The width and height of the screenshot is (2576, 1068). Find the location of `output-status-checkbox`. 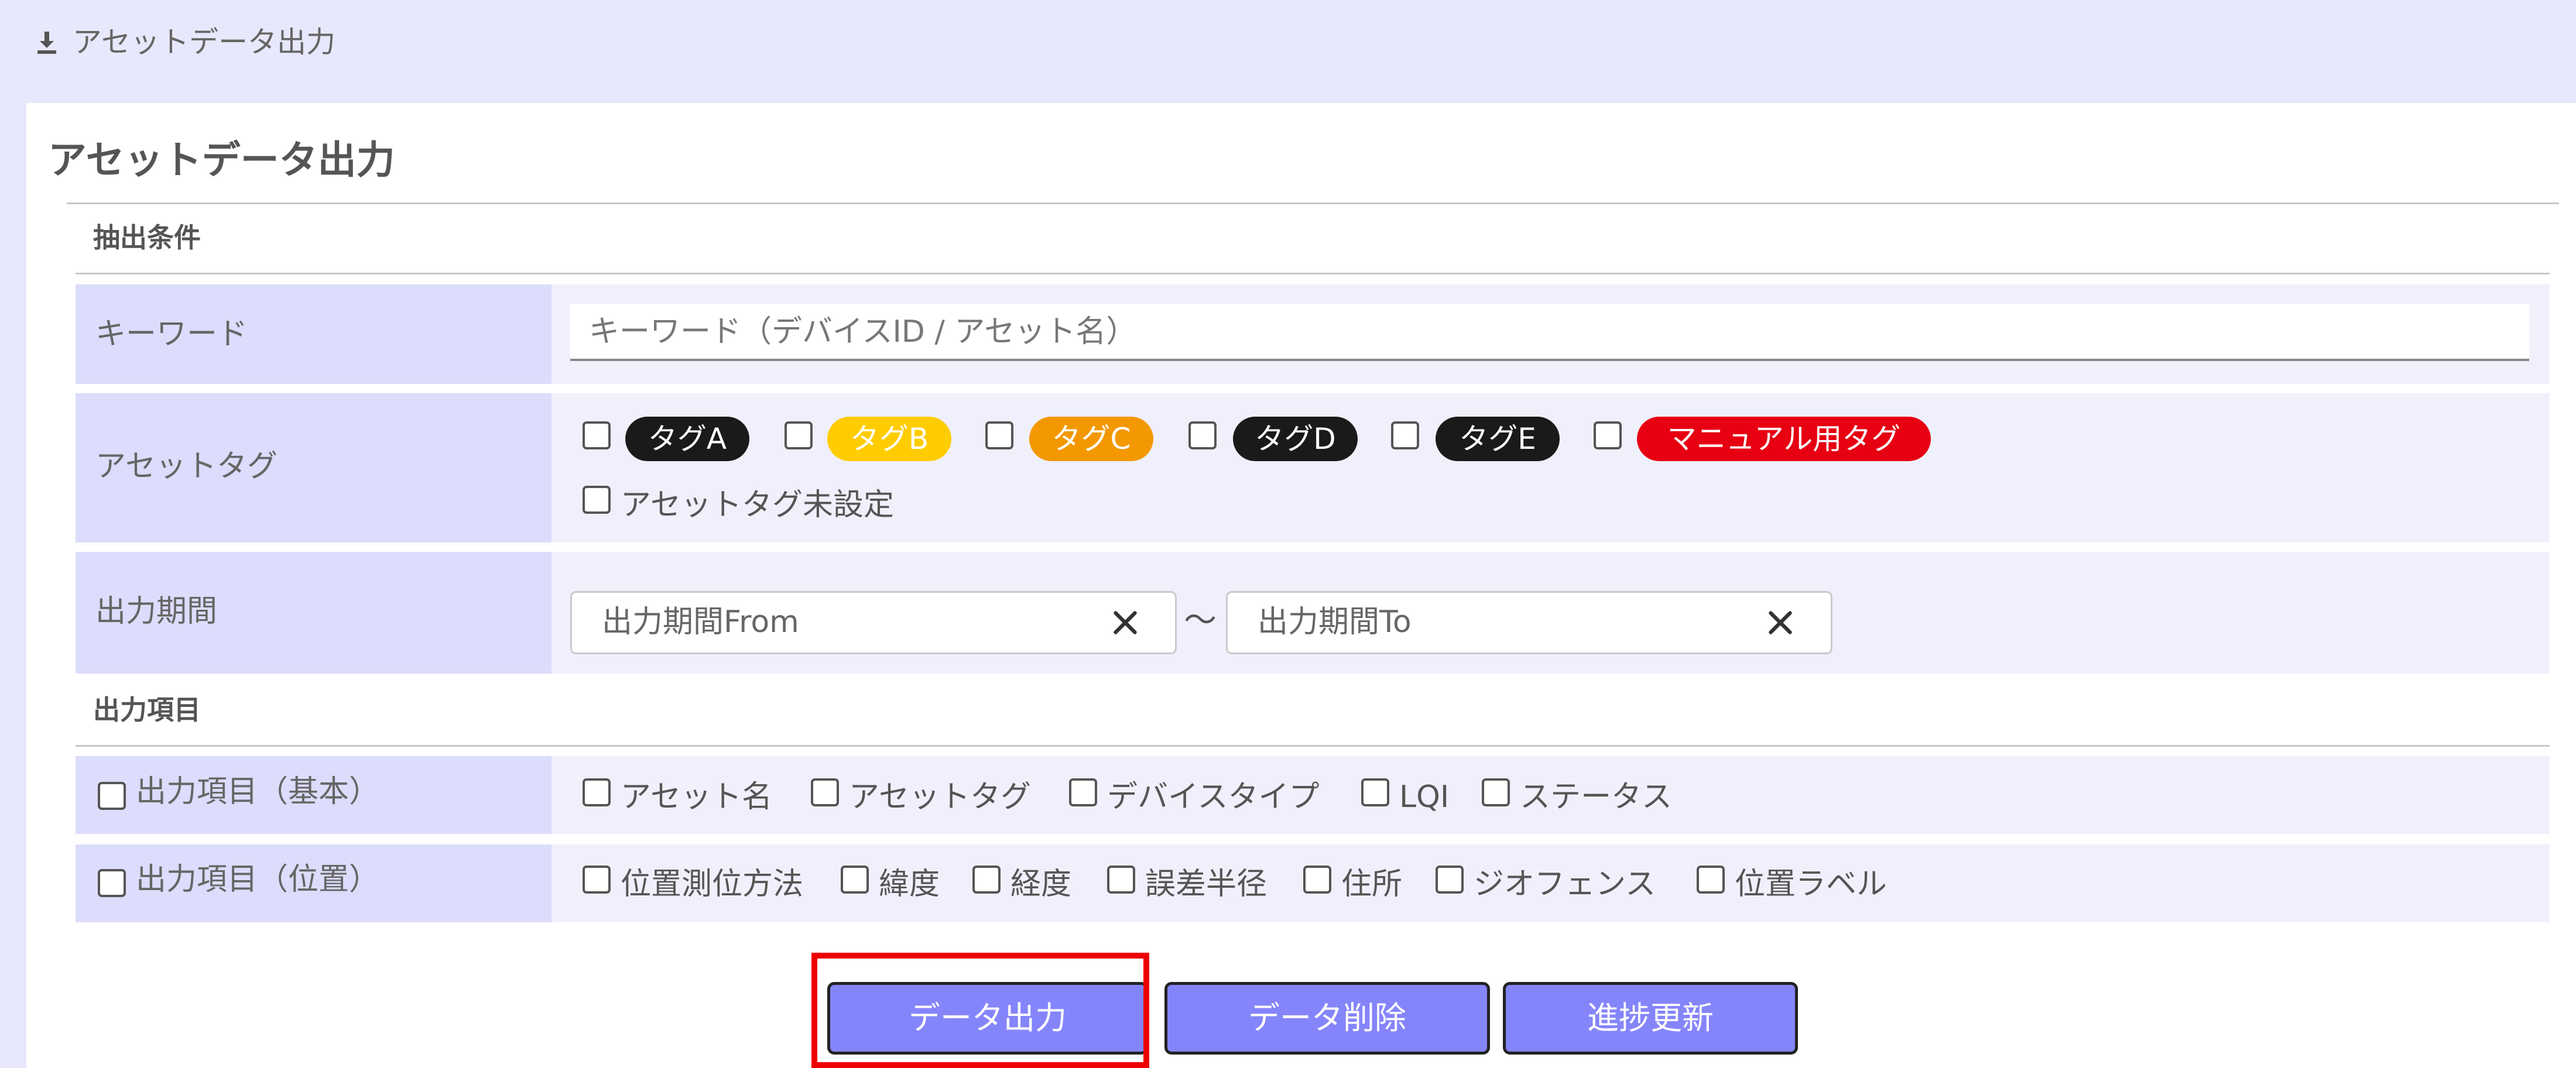

output-status-checkbox is located at coordinates (1496, 792).